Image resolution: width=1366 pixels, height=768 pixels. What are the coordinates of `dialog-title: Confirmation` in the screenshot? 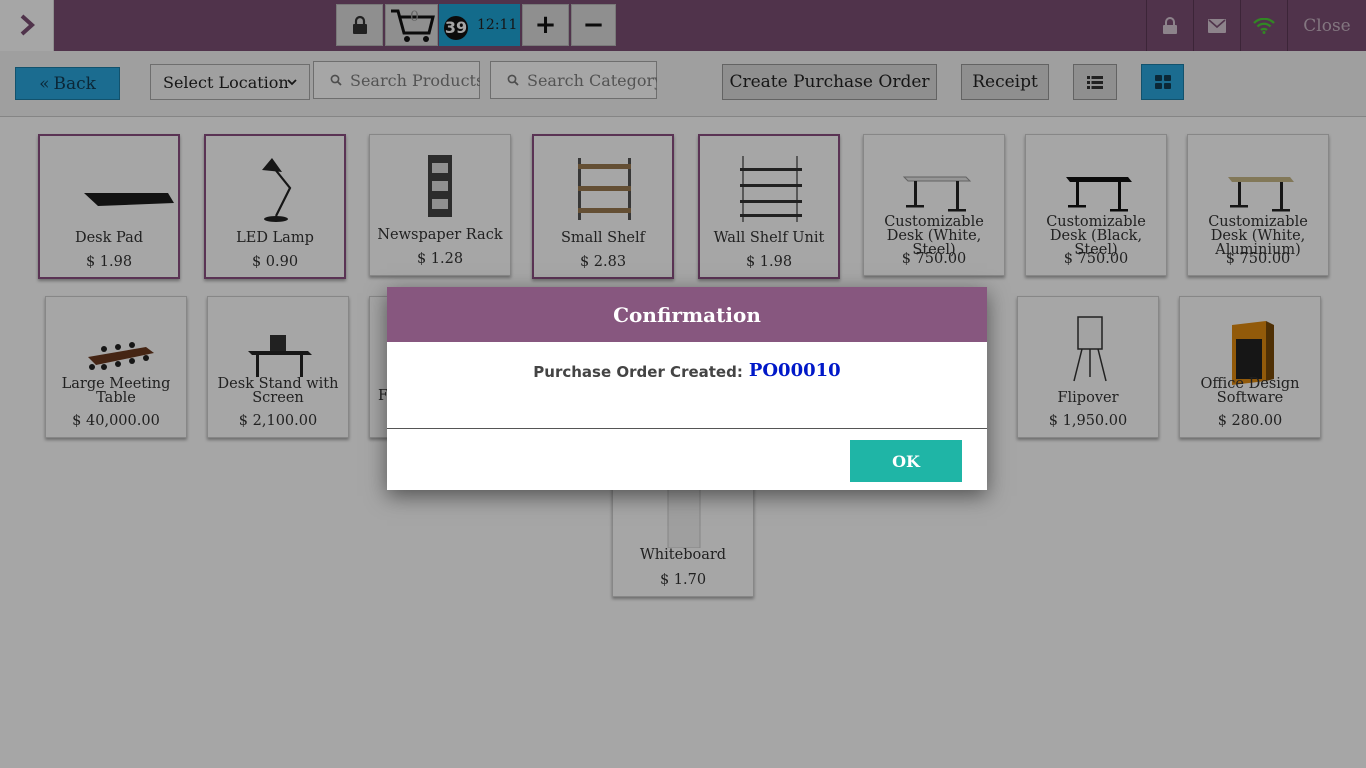 It's located at (687, 314).